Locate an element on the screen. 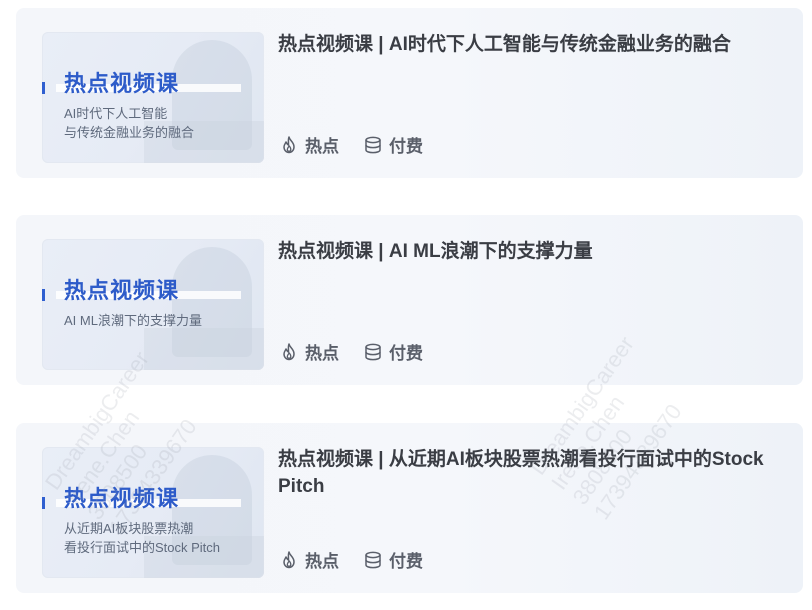  thumbnail-subtitle: 从近期AI板块股票热潮 看投行面试中的Stock Pitch is located at coordinates (142, 538).